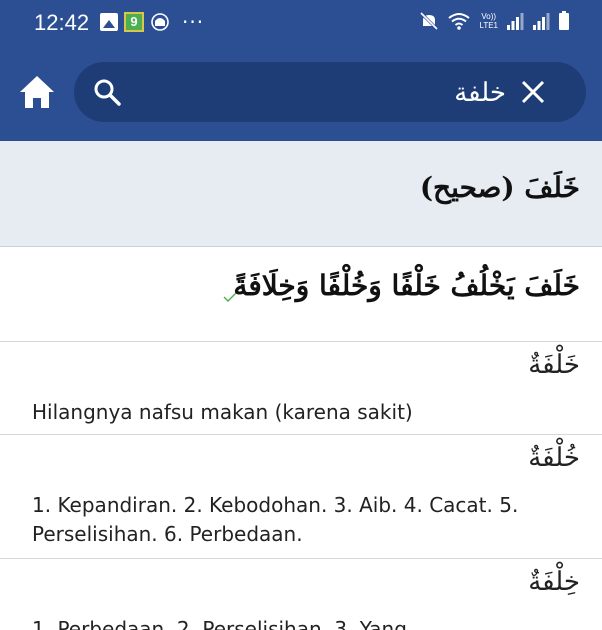  I want to click on notification-icons: 9 ···, so click(152, 22).